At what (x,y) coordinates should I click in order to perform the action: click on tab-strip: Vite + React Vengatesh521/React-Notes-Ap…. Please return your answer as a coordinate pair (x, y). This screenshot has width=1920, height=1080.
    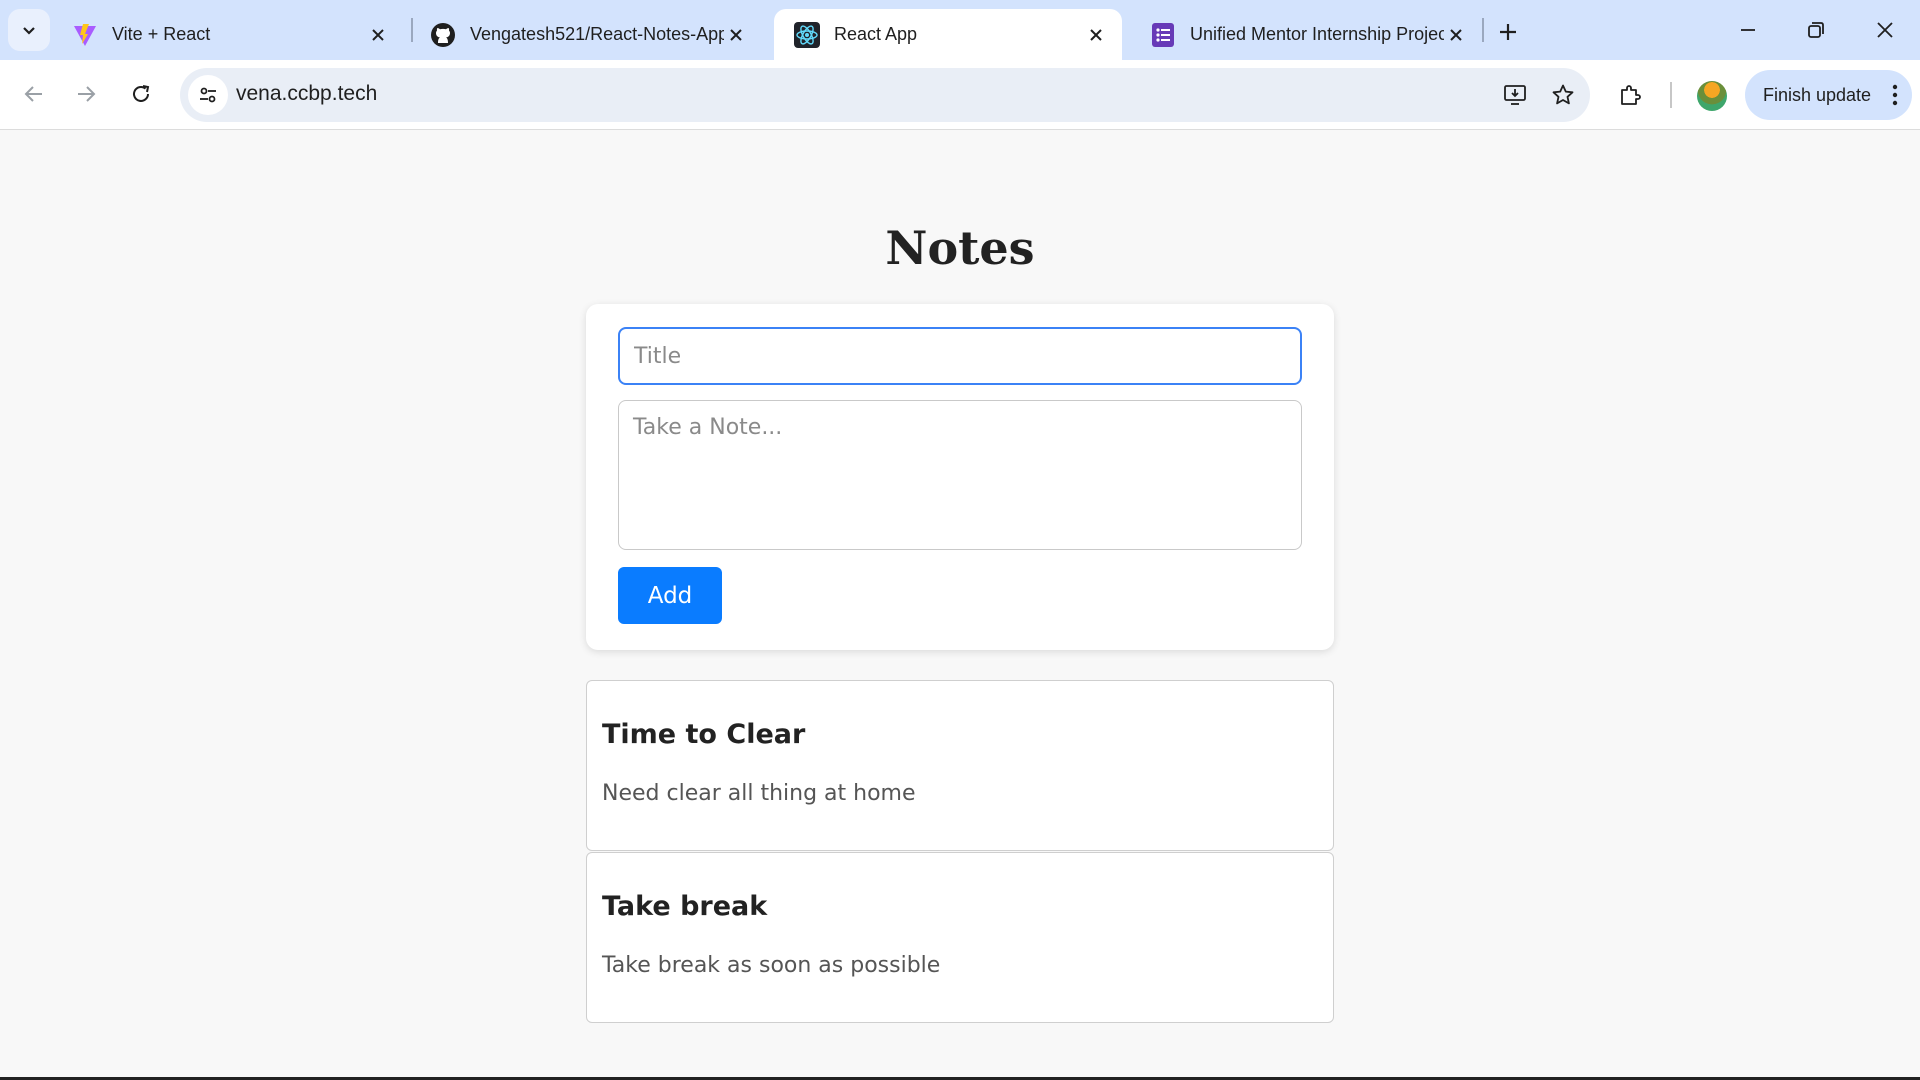
    Looking at the image, I should click on (960, 30).